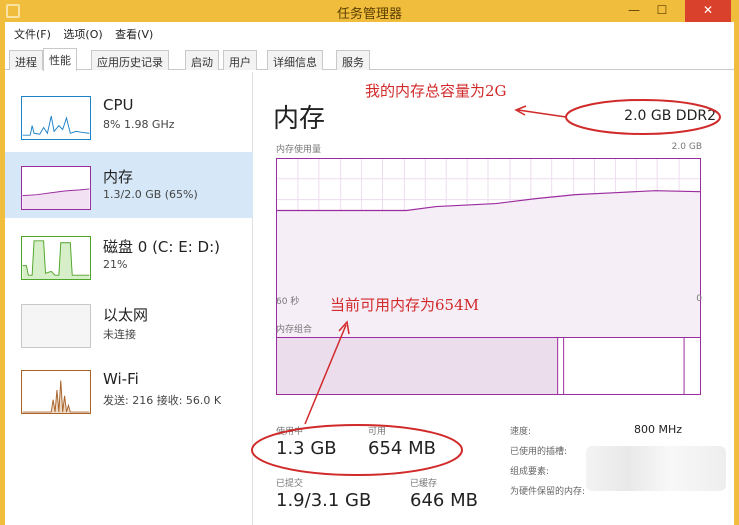  Describe the element at coordinates (162, 400) in the screenshot. I see `resource-wifi-detail: 发送: 216 接收: 56.0 K` at that location.